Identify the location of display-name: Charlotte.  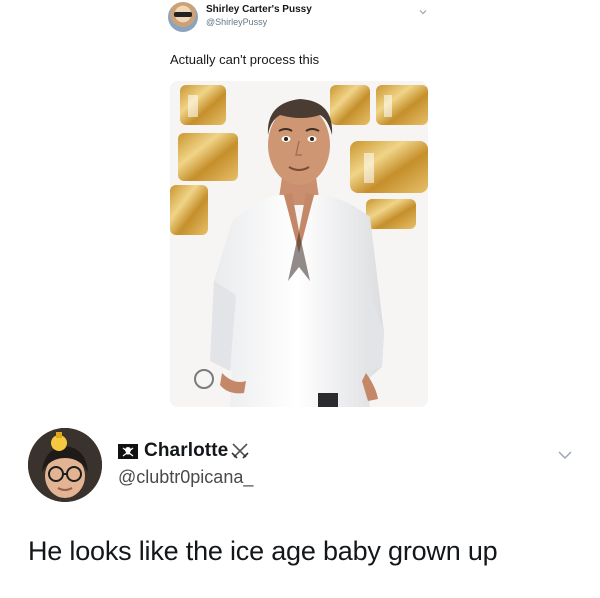
(186, 451).